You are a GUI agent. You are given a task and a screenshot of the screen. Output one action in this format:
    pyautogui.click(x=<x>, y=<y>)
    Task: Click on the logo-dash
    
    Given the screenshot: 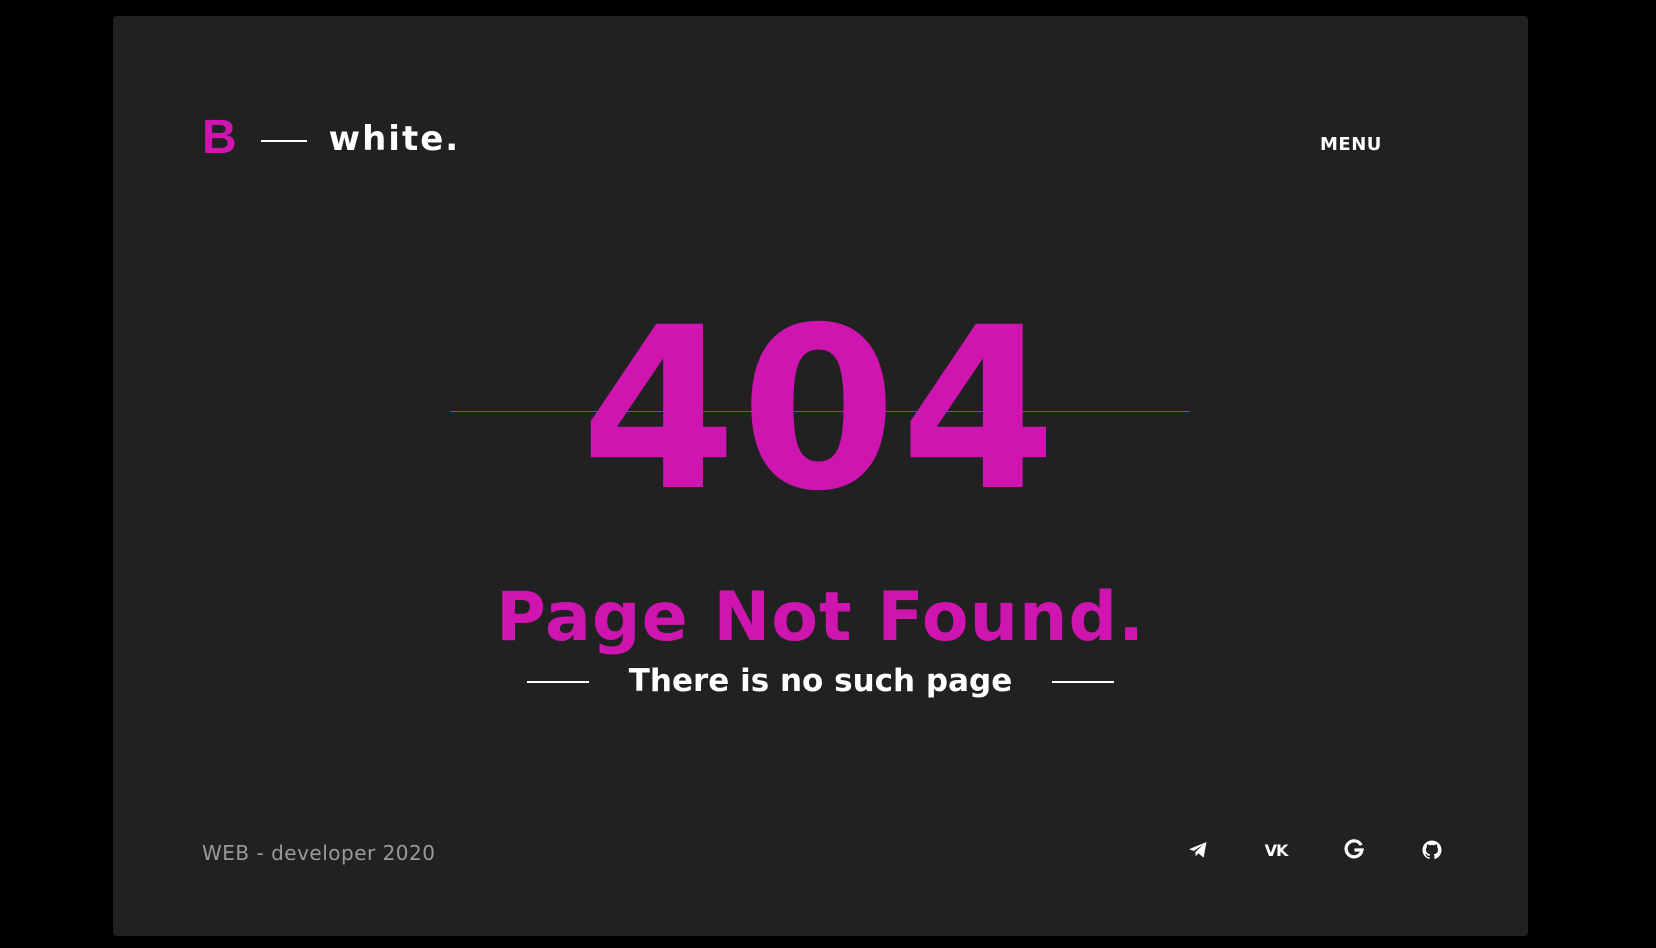 What is the action you would take?
    pyautogui.click(x=283, y=141)
    